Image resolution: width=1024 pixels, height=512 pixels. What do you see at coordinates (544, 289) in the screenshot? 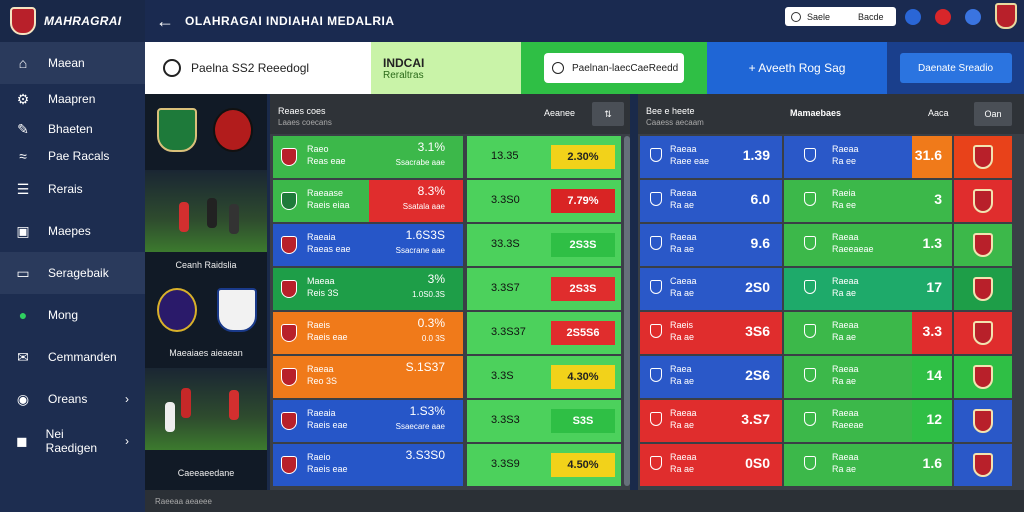
I see `market-cell: 3.3S7 2S3S` at bounding box center [544, 289].